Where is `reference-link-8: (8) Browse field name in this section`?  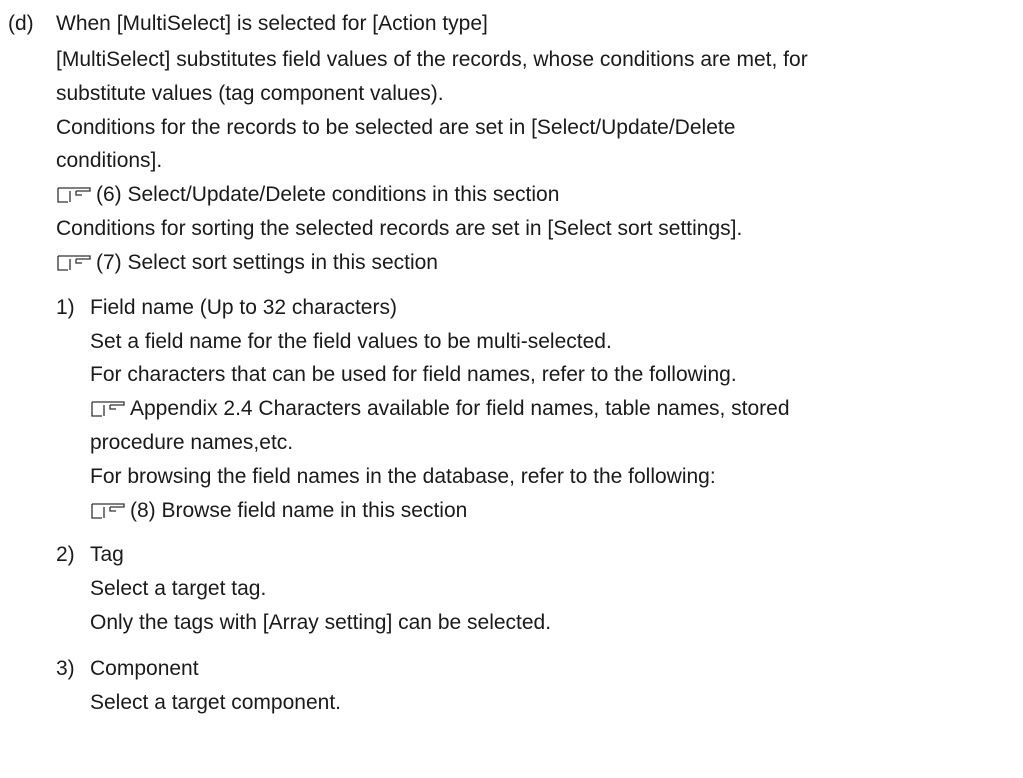 reference-link-8: (8) Browse field name in this section is located at coordinates (278, 511).